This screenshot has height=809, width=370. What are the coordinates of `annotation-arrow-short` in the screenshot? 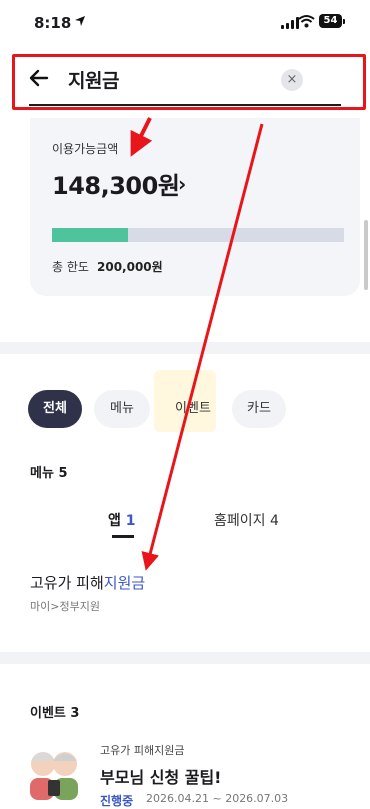 It's located at (141, 137).